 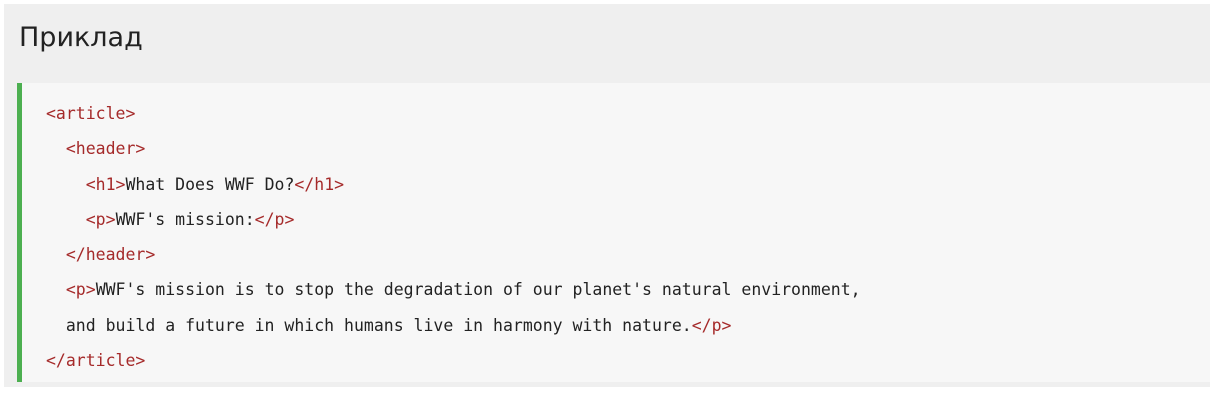 I want to click on code-tag: </header>, so click(x=110, y=255).